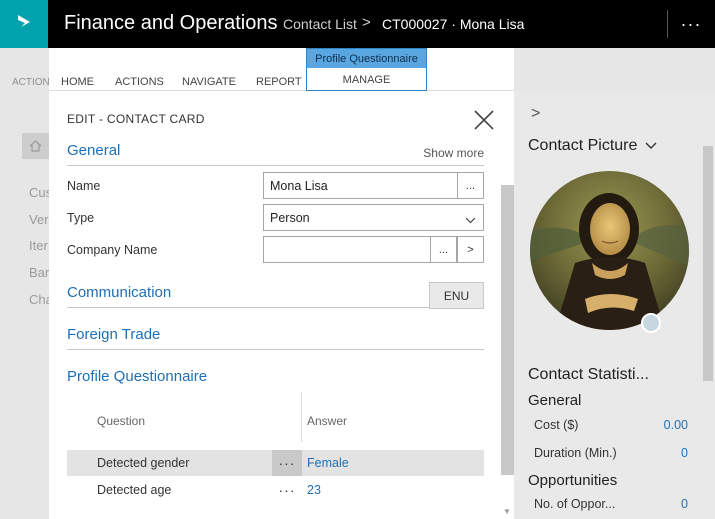  Describe the element at coordinates (708, 263) in the screenshot. I see `factbox-scrollbar` at that location.